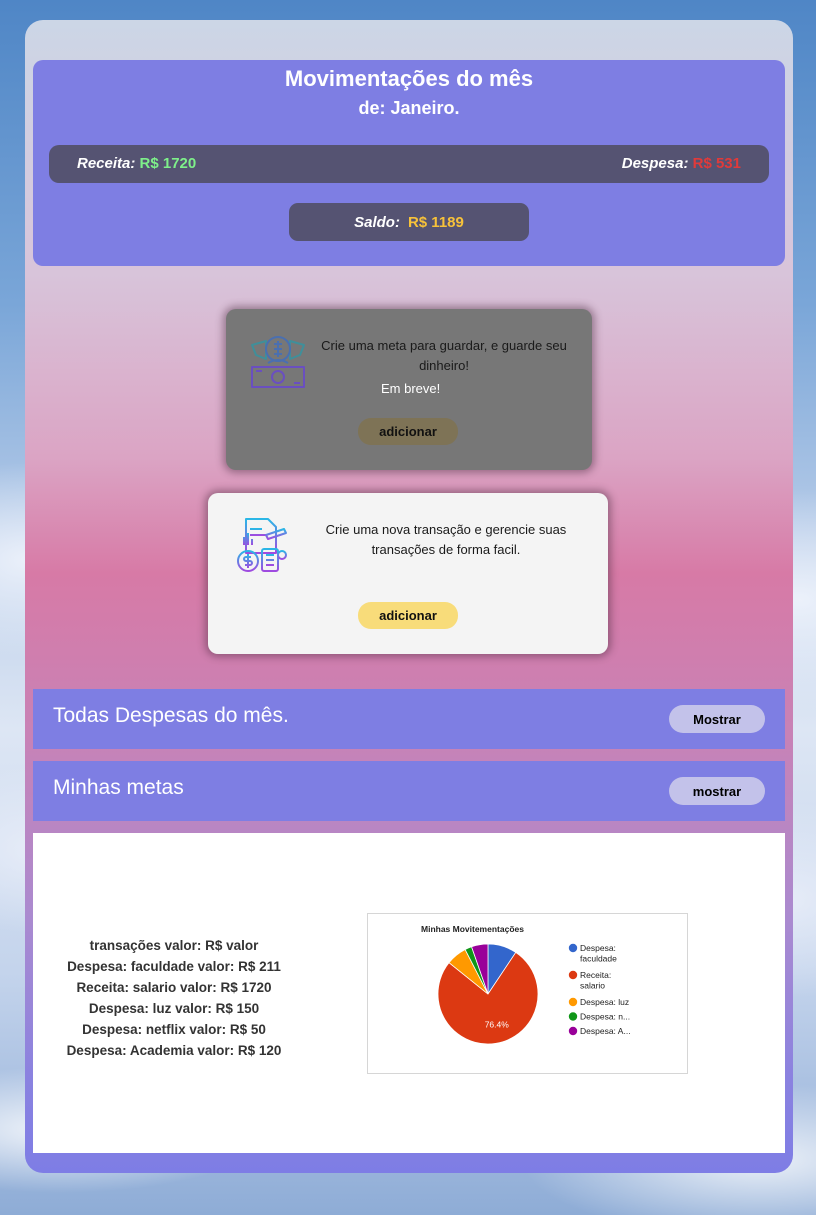 This screenshot has height=1215, width=816. What do you see at coordinates (595, 980) in the screenshot?
I see `legend-label: Receita: salario` at bounding box center [595, 980].